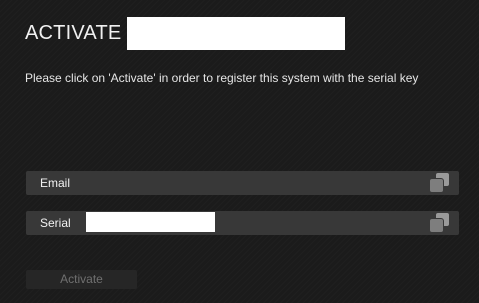  I want to click on redacted-system-name, so click(236, 33).